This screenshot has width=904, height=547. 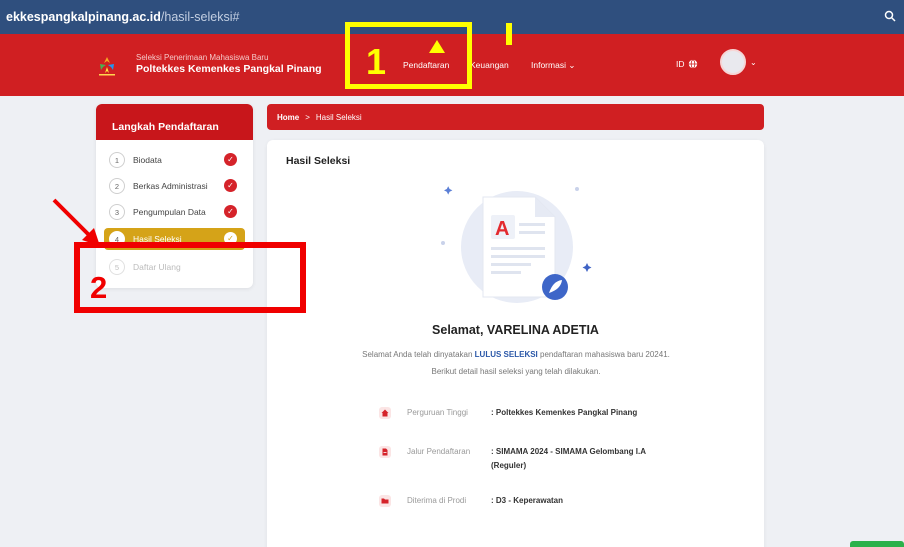 What do you see at coordinates (733, 62) in the screenshot?
I see `avatar` at bounding box center [733, 62].